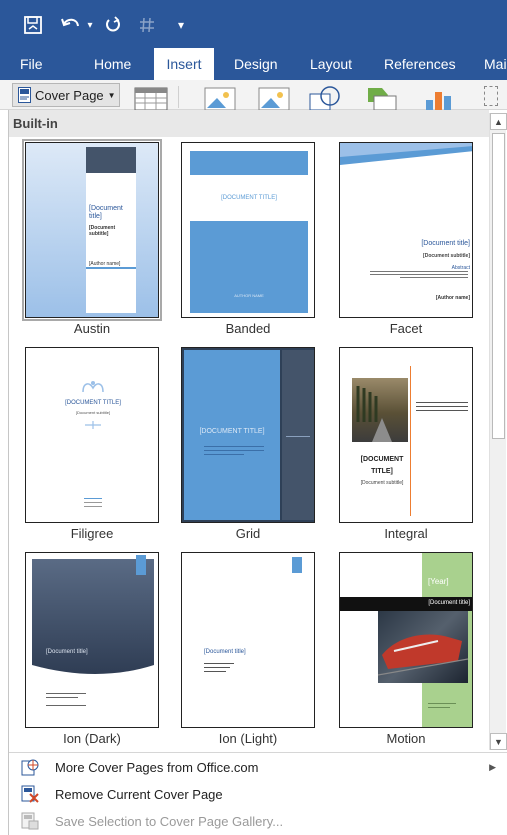 The image size is (507, 835). What do you see at coordinates (374, 414) in the screenshot?
I see `integral-photo-trees-icon` at bounding box center [374, 414].